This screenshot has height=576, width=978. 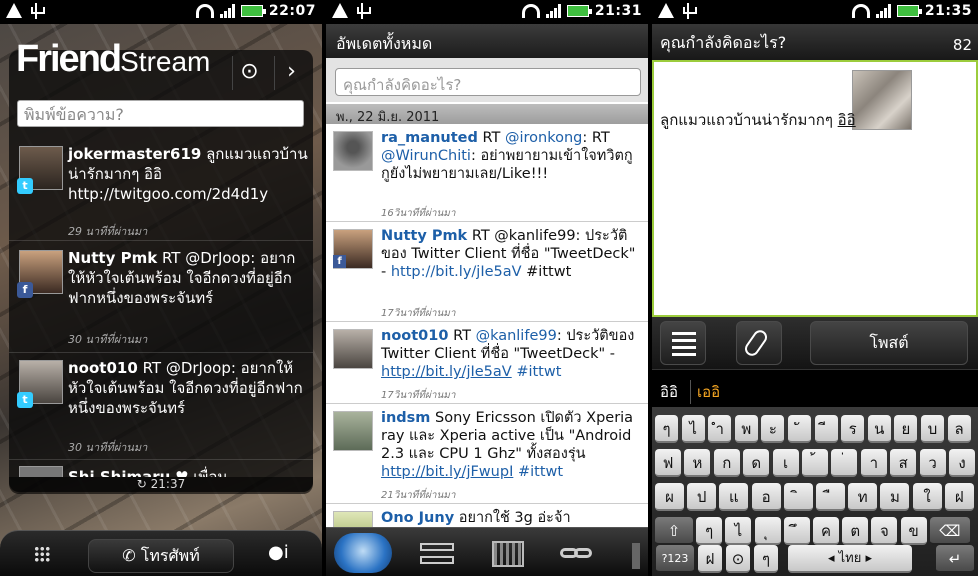 I want to click on timestamp: 21วินาทีที่ผ่านมา, so click(x=418, y=495).